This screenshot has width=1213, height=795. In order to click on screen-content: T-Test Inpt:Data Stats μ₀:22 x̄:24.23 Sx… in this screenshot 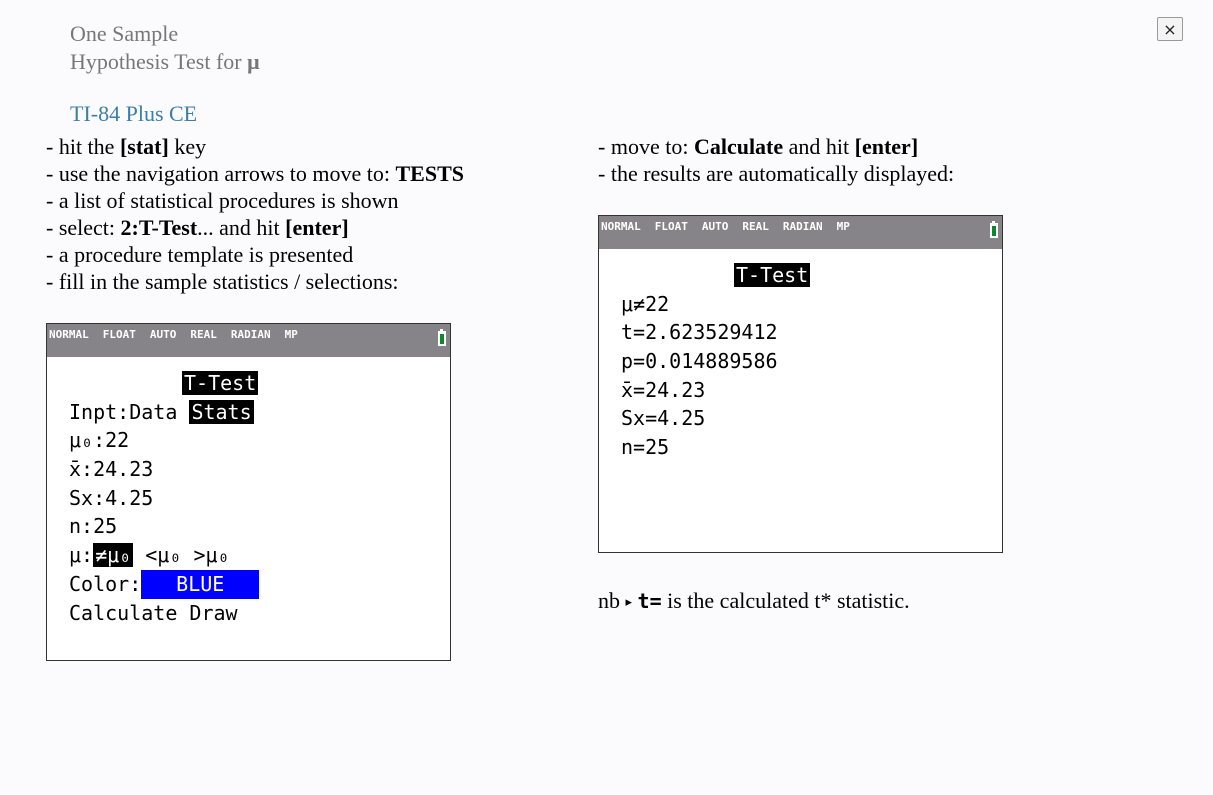, I will do `click(164, 498)`.